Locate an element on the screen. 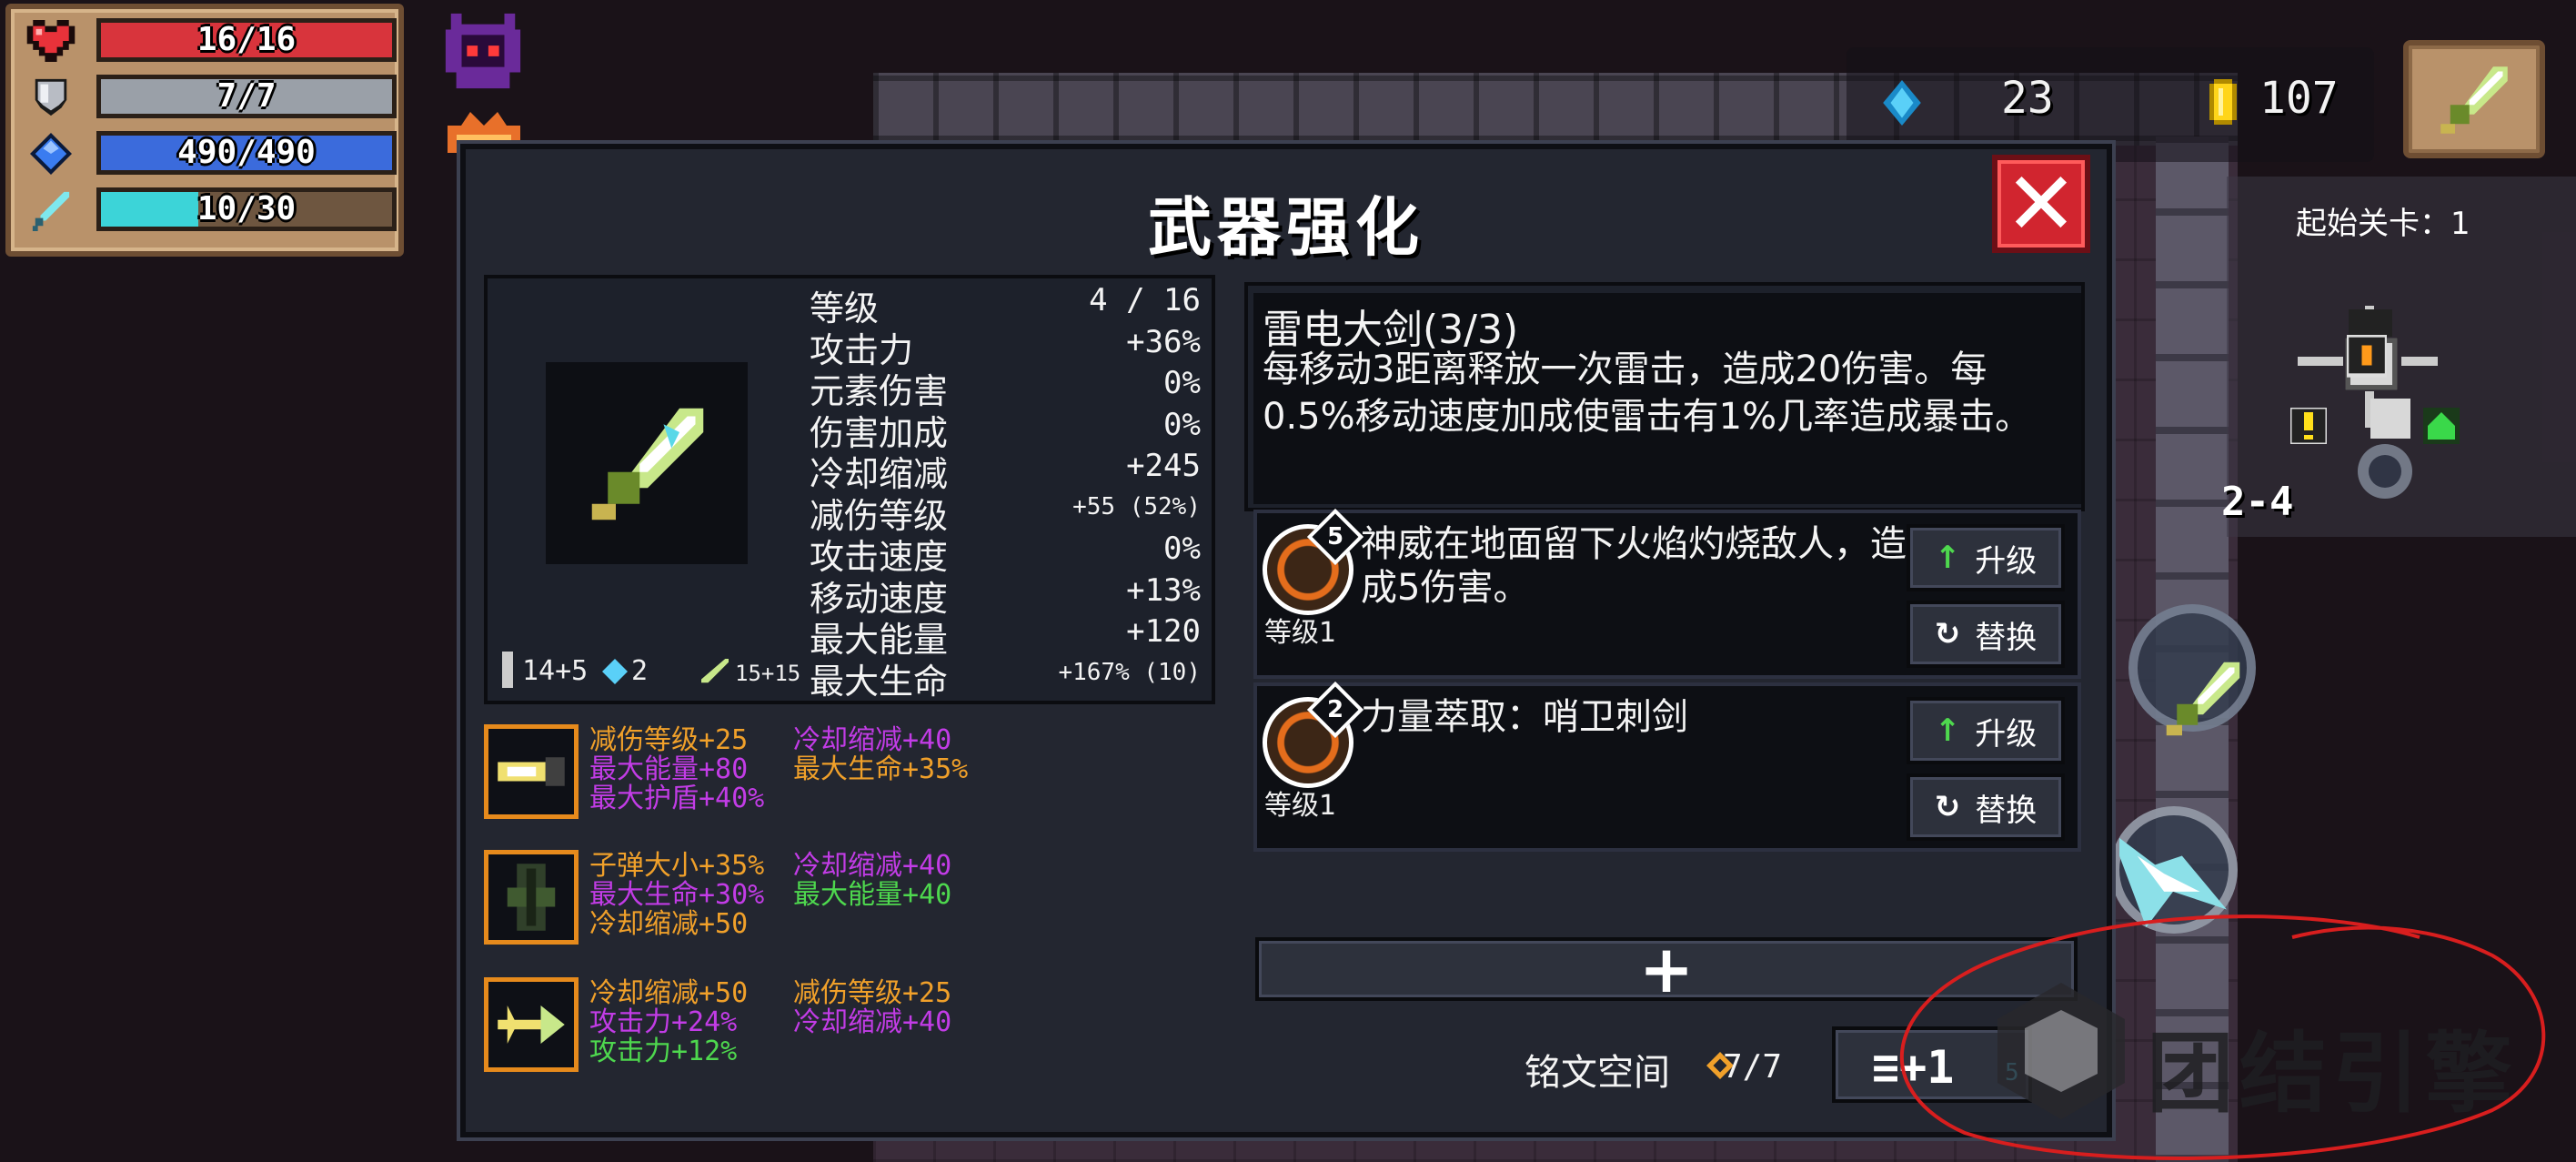 This screenshot has width=2576, height=1162. modal-title: 武器强化 is located at coordinates (1286, 227).